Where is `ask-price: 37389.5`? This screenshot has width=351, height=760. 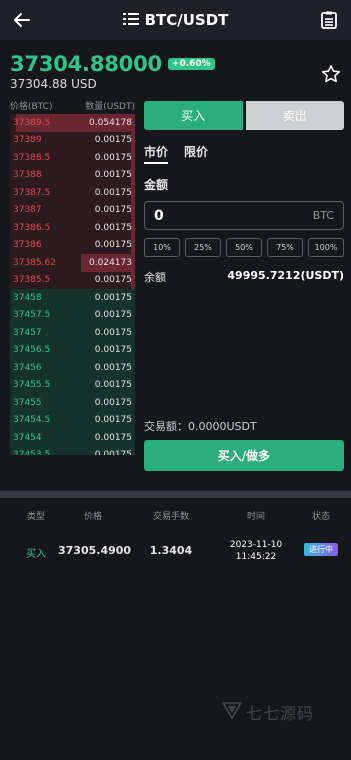 ask-price: 37389.5 is located at coordinates (32, 122).